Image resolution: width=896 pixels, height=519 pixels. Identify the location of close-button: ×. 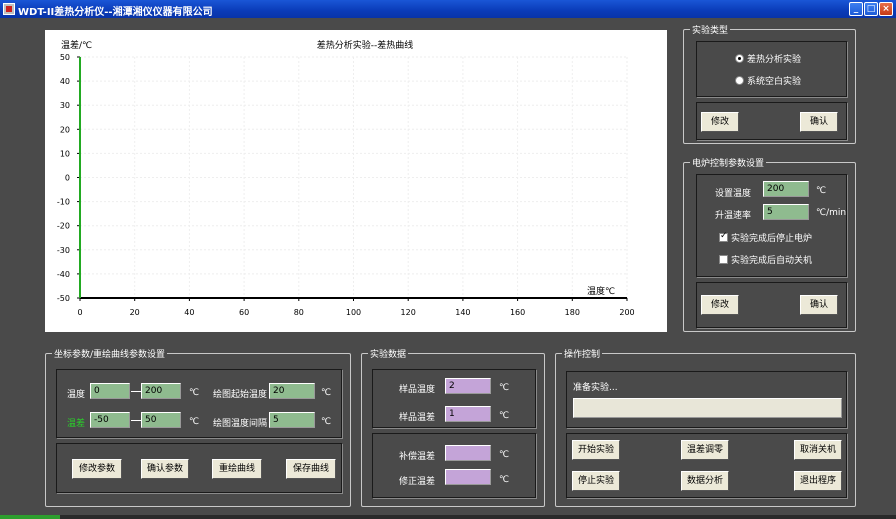
(886, 9).